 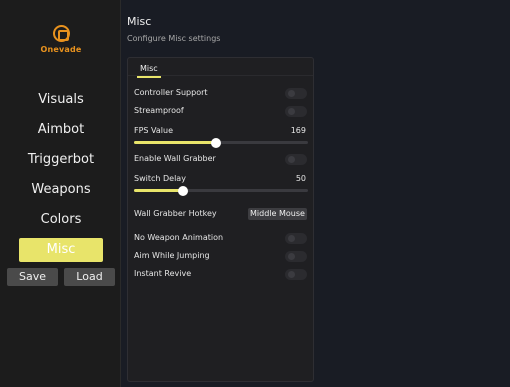 What do you see at coordinates (61, 49) in the screenshot?
I see `logo-text: Onevade` at bounding box center [61, 49].